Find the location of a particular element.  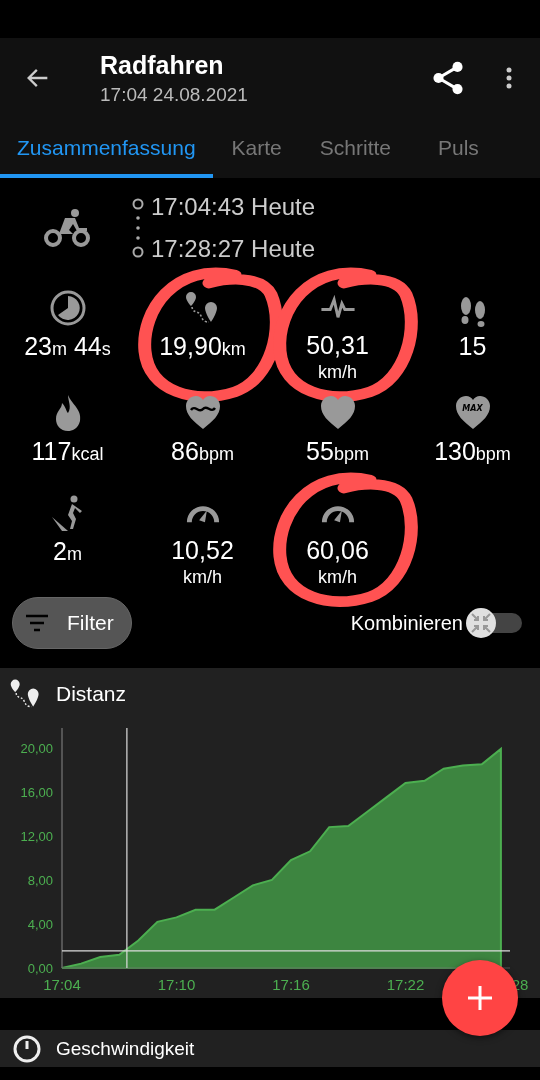

x-tick-label: 17:16 is located at coordinates (291, 984).